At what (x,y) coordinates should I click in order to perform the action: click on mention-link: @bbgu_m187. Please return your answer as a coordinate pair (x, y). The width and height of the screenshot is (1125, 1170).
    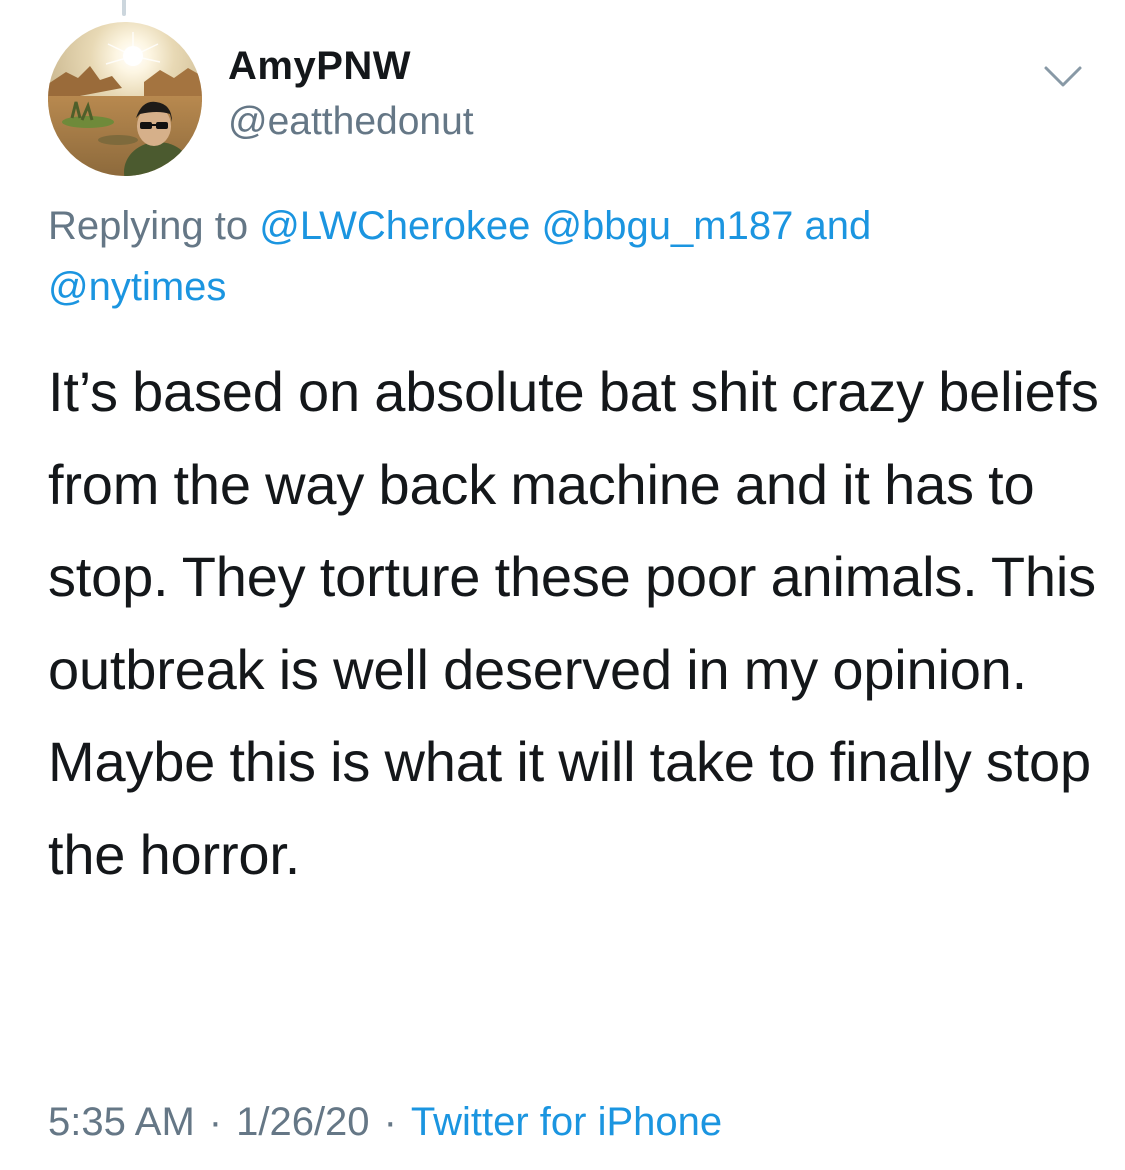
    Looking at the image, I should click on (667, 226).